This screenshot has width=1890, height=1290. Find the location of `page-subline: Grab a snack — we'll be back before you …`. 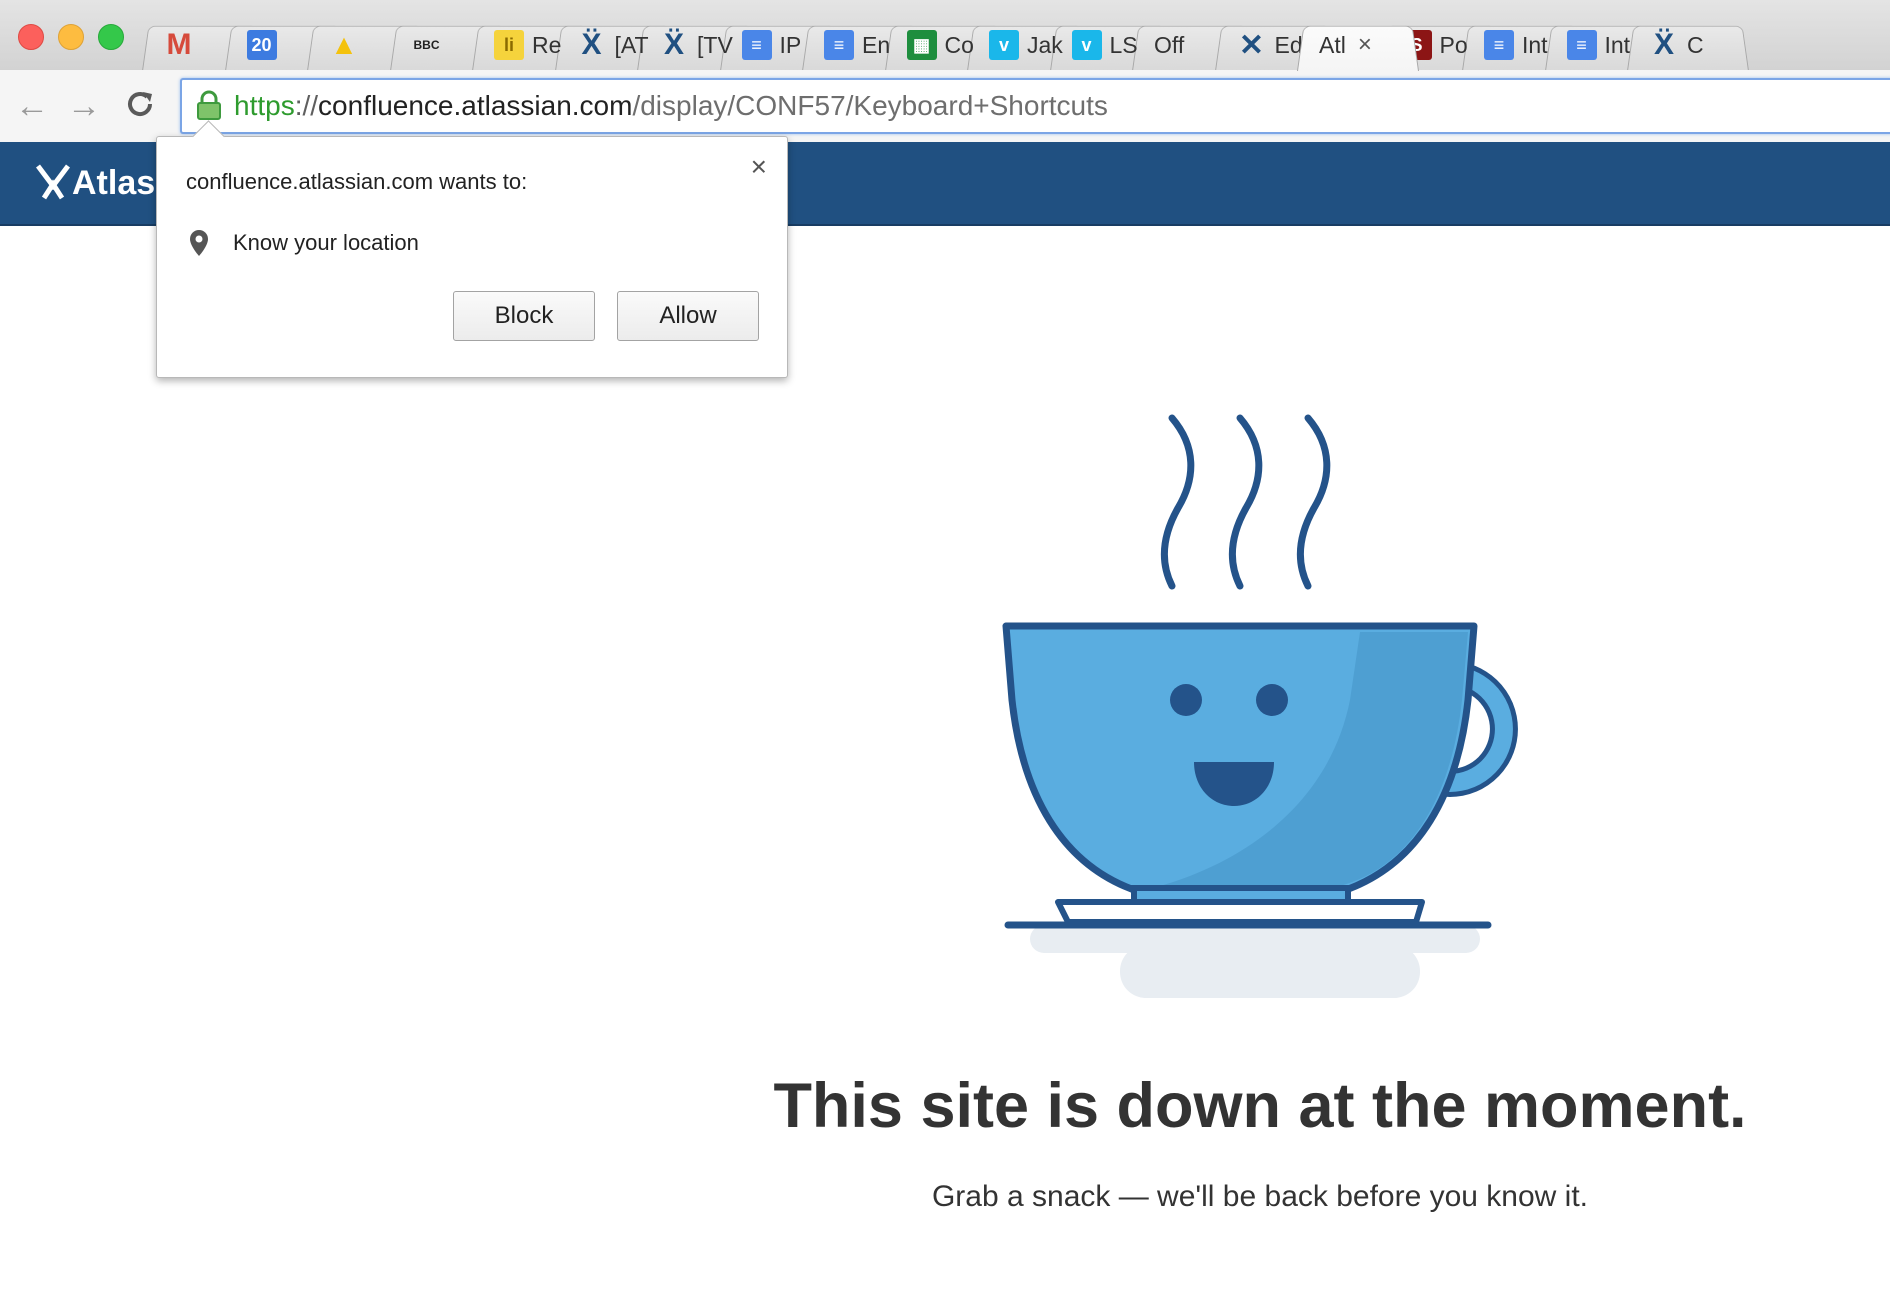

page-subline: Grab a snack — we'll be back before you … is located at coordinates (1260, 1196).